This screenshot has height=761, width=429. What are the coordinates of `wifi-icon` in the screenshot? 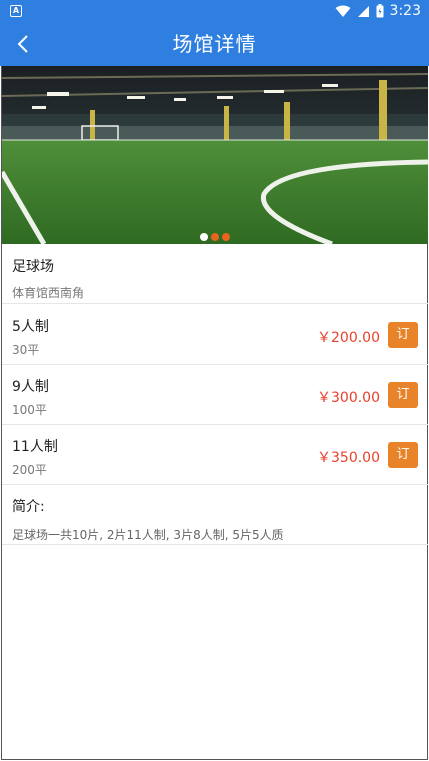 It's located at (343, 11).